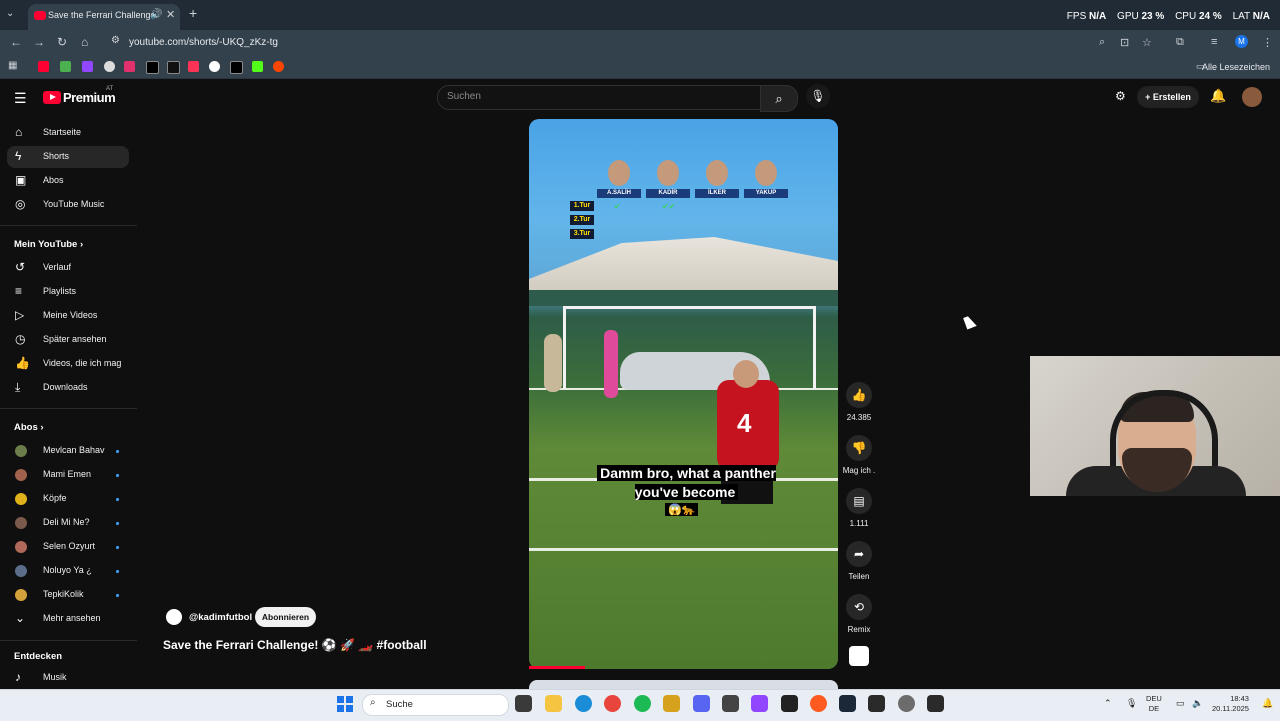 The image size is (1280, 721). I want to click on dislike-button: 👎, so click(859, 448).